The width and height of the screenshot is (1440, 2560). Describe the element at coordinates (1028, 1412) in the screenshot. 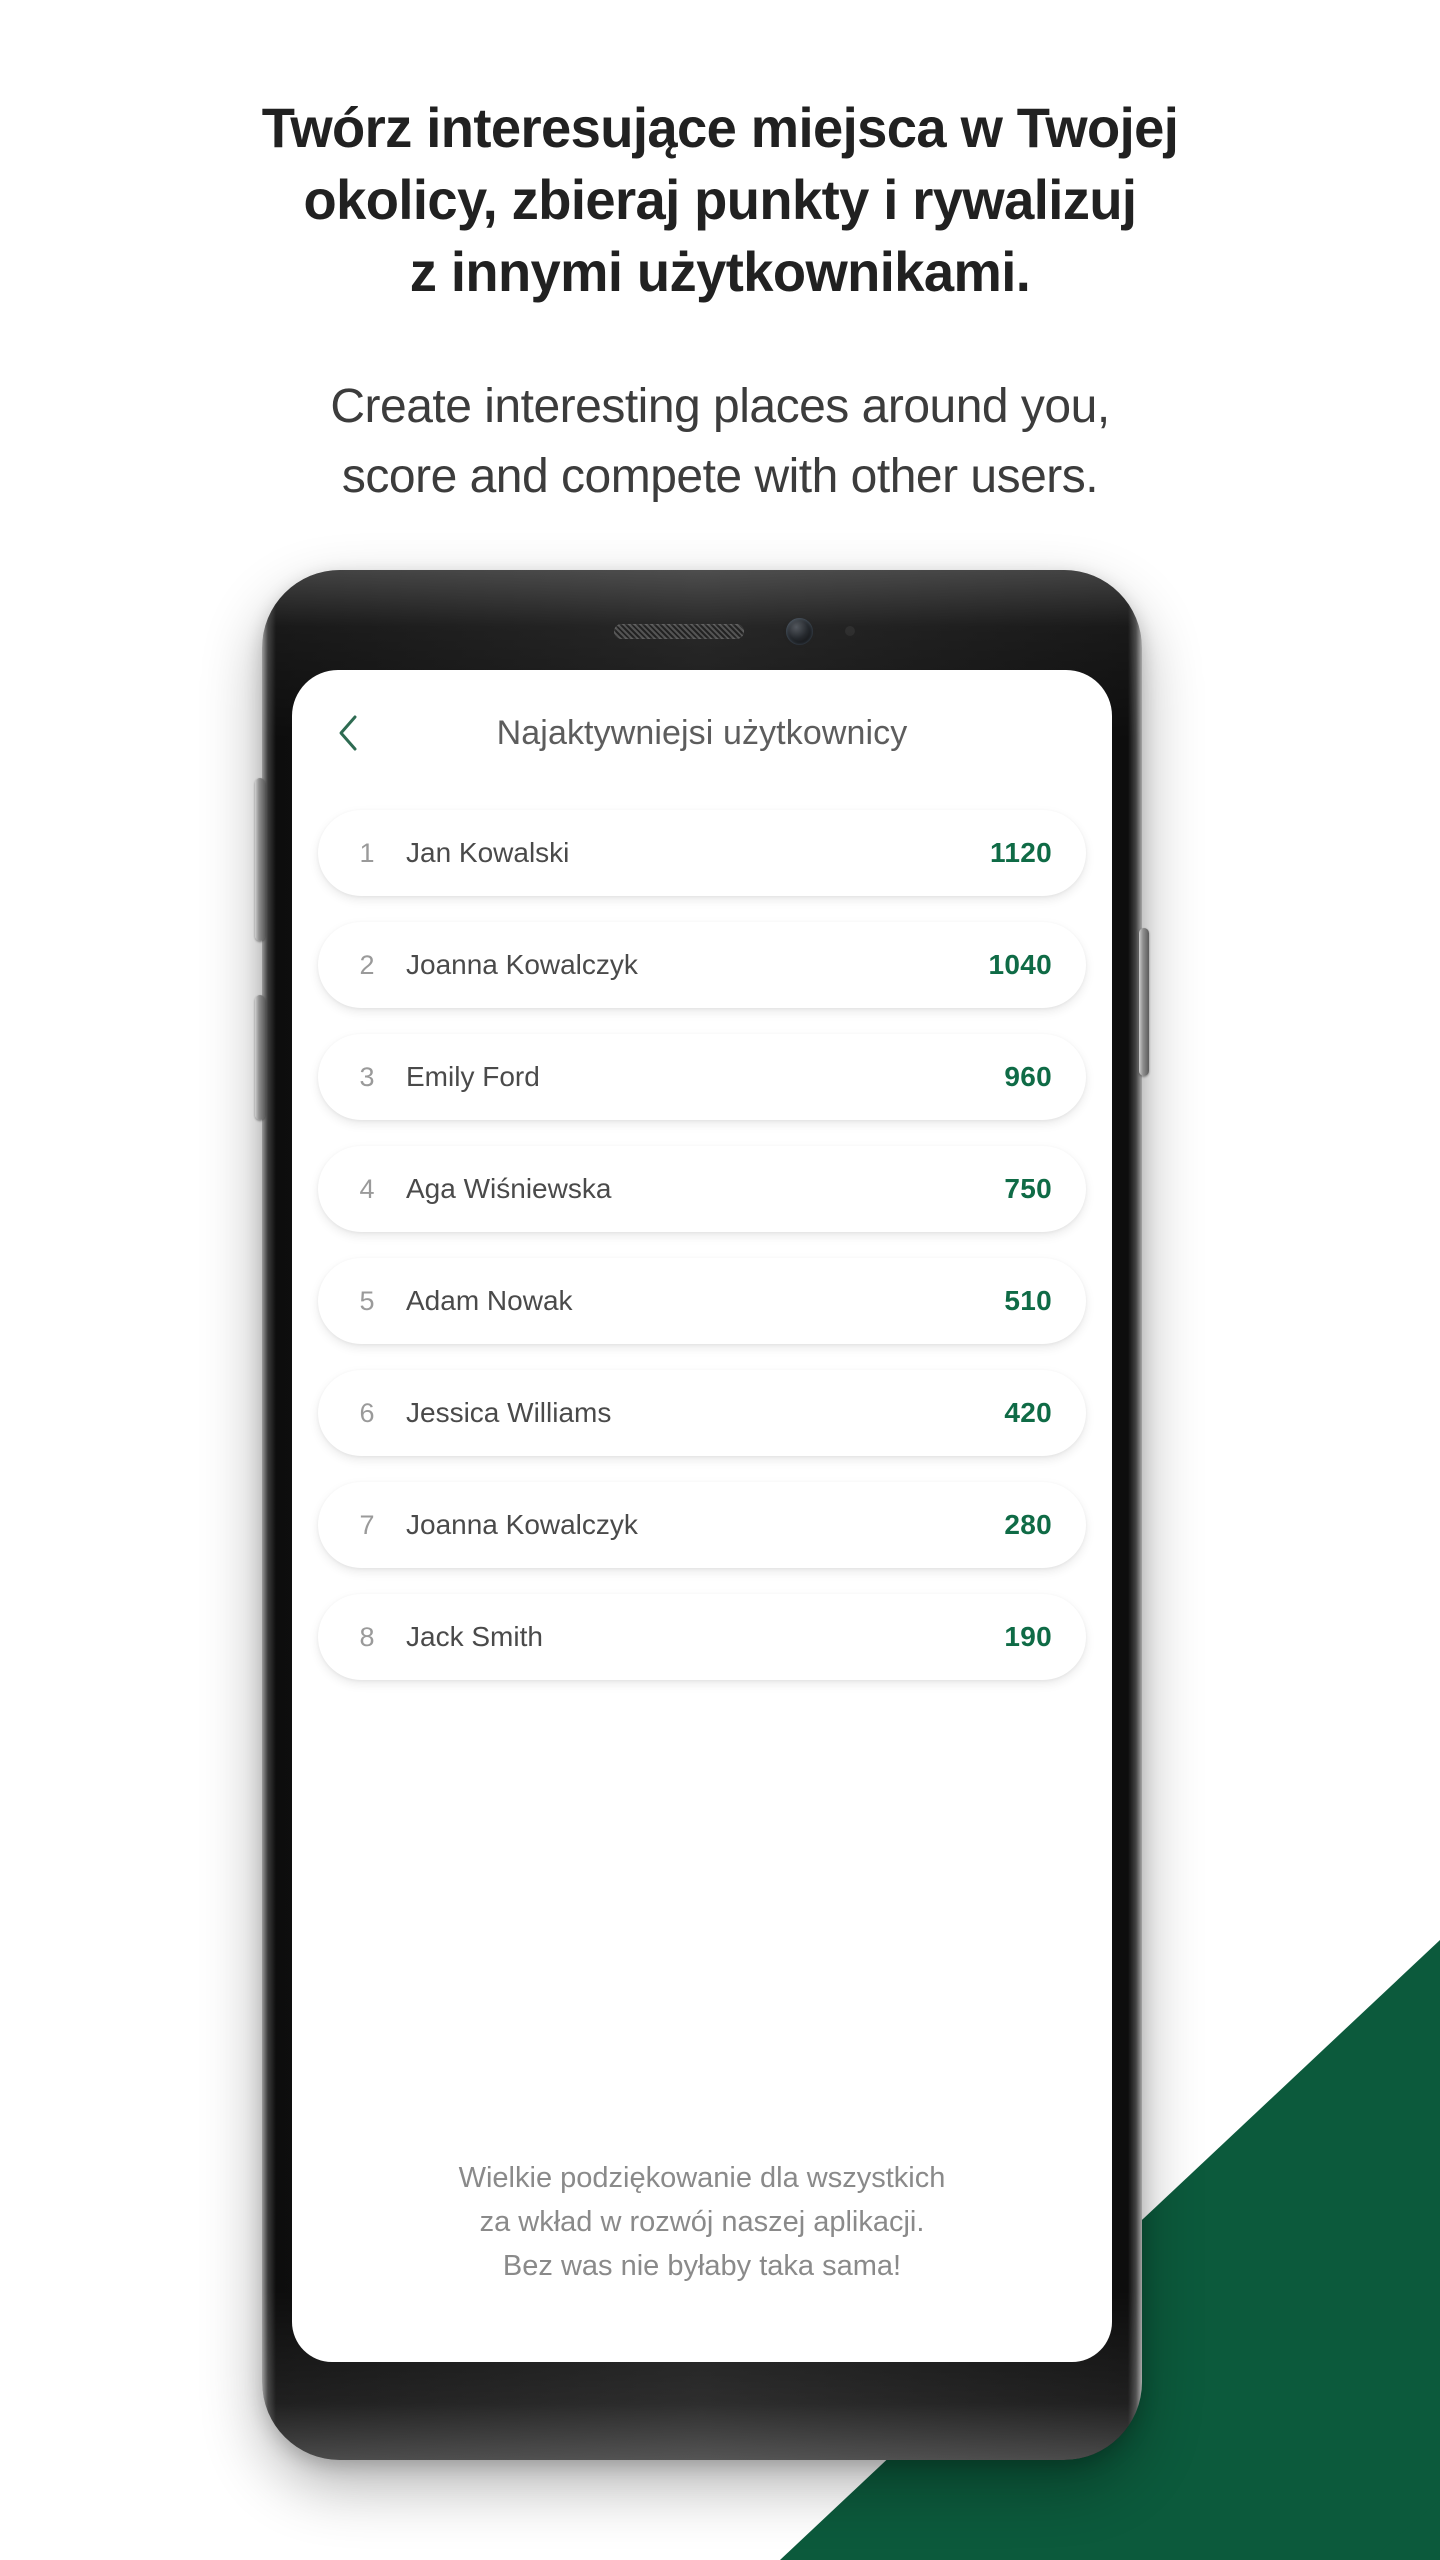

I see `row-score: 420` at that location.